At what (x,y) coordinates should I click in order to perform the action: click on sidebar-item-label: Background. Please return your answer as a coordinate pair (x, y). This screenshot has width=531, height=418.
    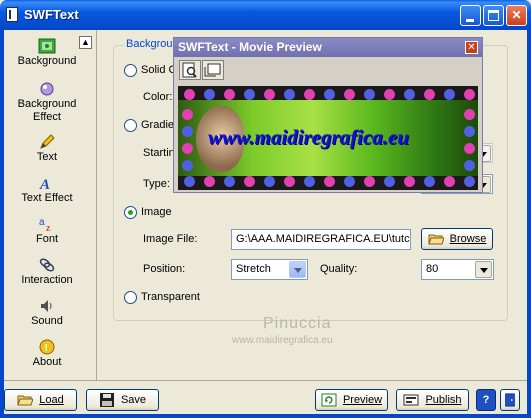
    Looking at the image, I should click on (47, 61).